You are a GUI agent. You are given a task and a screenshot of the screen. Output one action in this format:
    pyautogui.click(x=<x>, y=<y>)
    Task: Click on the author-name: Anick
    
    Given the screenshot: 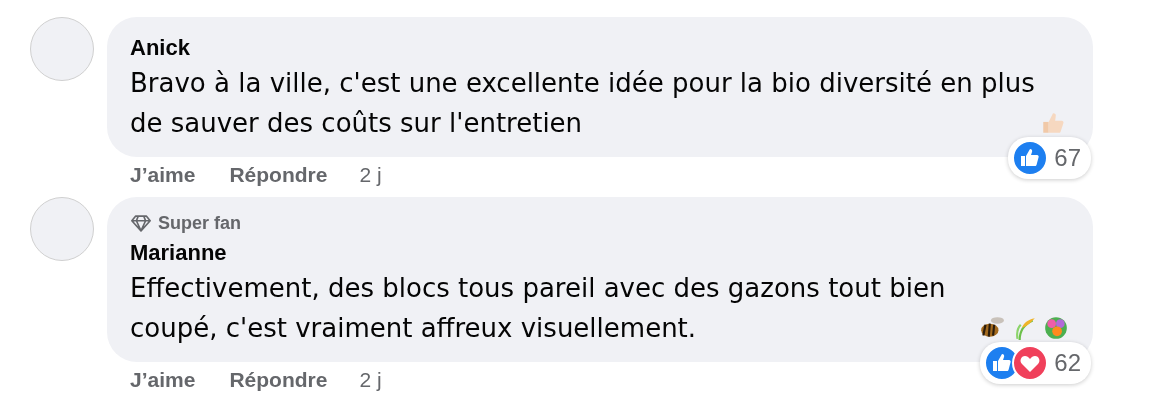 What is the action you would take?
    pyautogui.click(x=599, y=48)
    